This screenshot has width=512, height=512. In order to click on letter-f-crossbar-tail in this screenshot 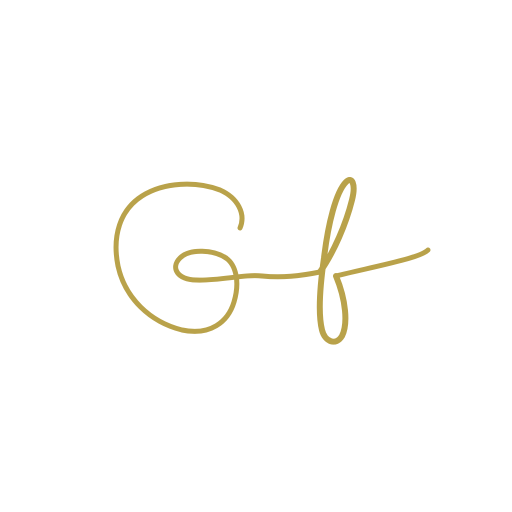, I will do `click(382, 263)`.